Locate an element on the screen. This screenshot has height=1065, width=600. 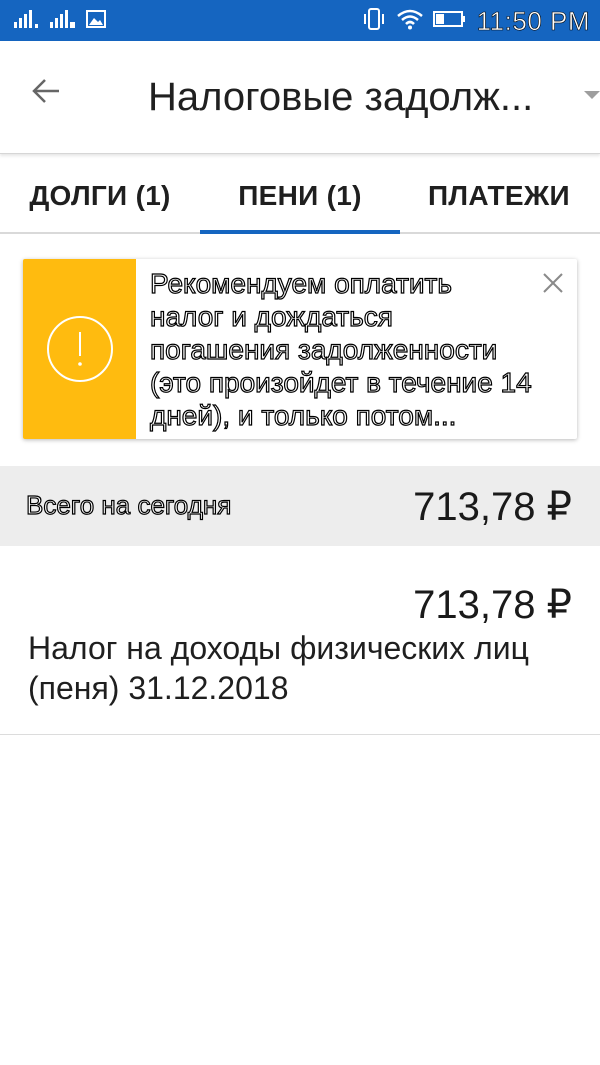
back-button is located at coordinates (46, 91).